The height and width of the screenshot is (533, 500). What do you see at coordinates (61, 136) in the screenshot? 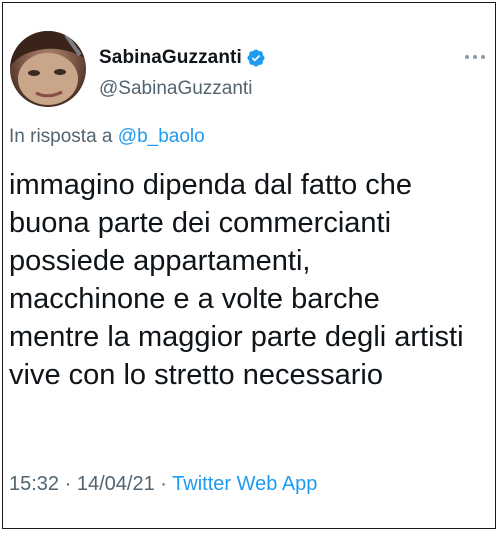
I see `reply-prefix: In risposta a` at bounding box center [61, 136].